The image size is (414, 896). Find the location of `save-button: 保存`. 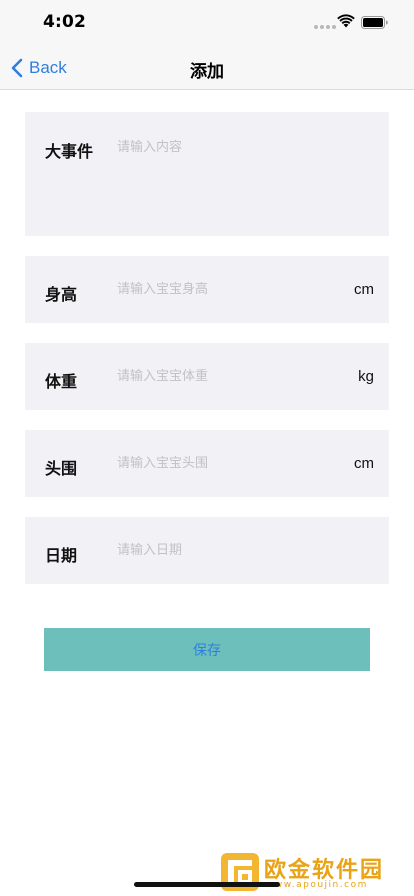

save-button: 保存 is located at coordinates (207, 649).